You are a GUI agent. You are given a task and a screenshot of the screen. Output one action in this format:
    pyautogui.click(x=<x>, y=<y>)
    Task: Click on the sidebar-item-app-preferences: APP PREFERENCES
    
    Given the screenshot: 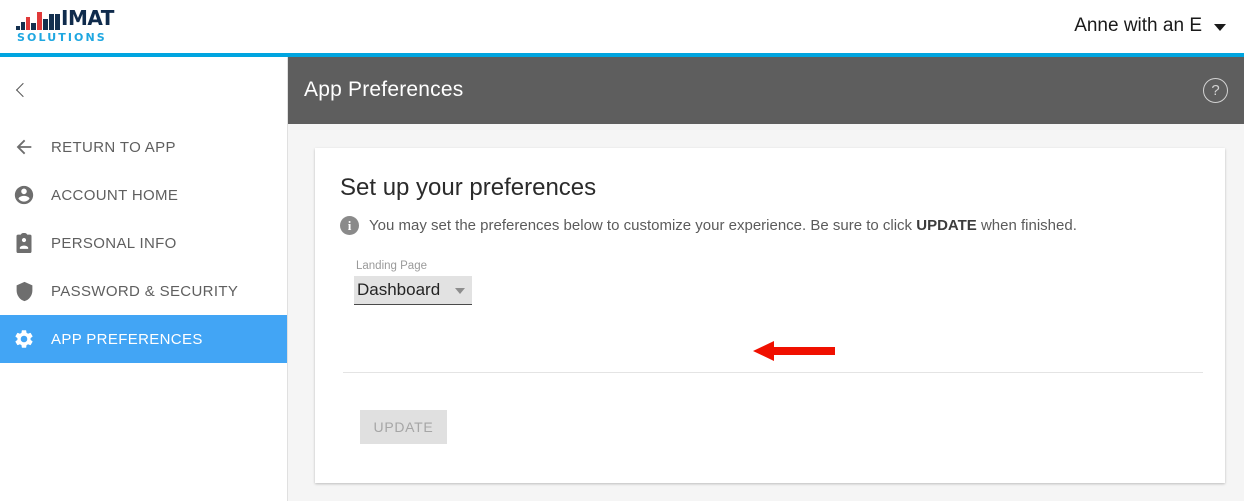 What is the action you would take?
    pyautogui.click(x=143, y=339)
    